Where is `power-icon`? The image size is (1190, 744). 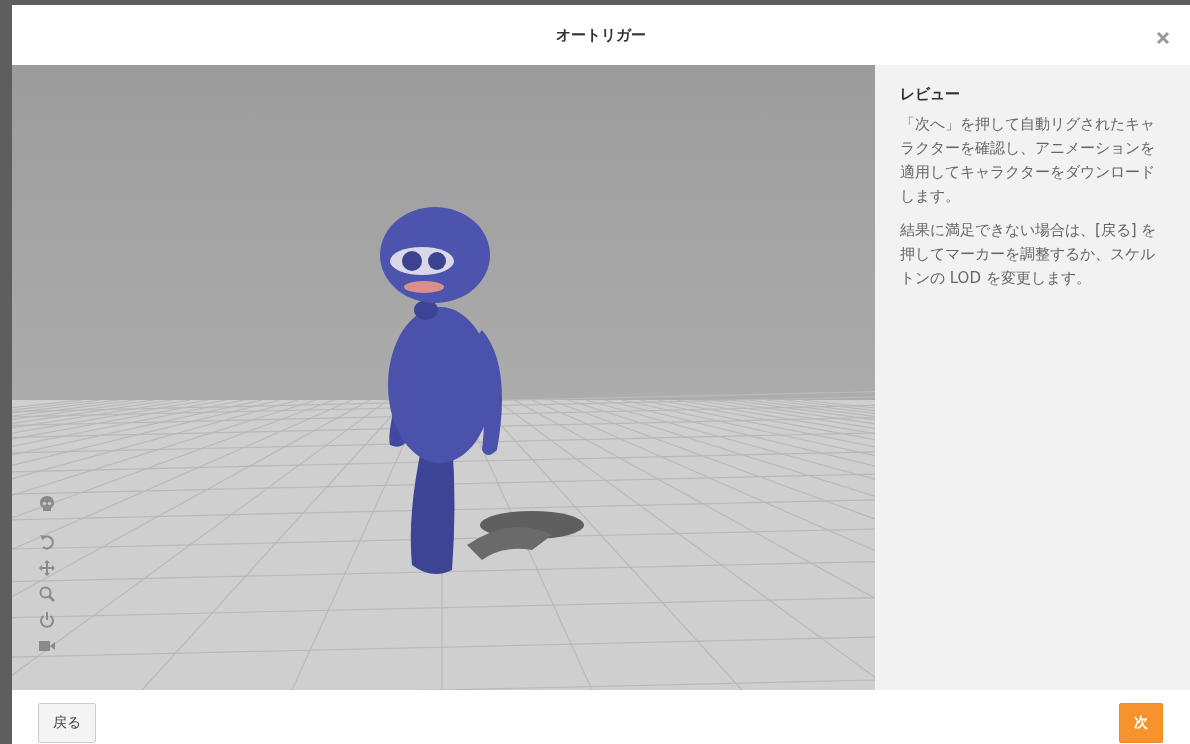 power-icon is located at coordinates (47, 620).